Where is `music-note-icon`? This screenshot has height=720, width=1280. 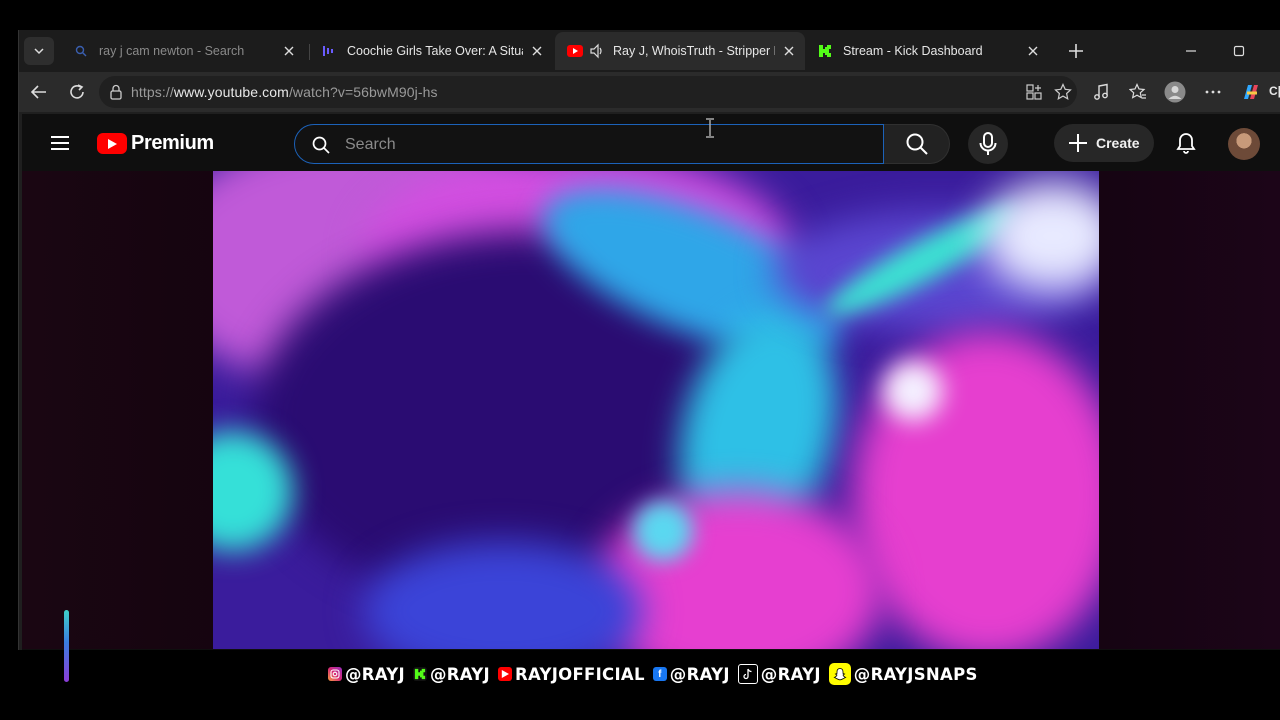 music-note-icon is located at coordinates (1101, 91).